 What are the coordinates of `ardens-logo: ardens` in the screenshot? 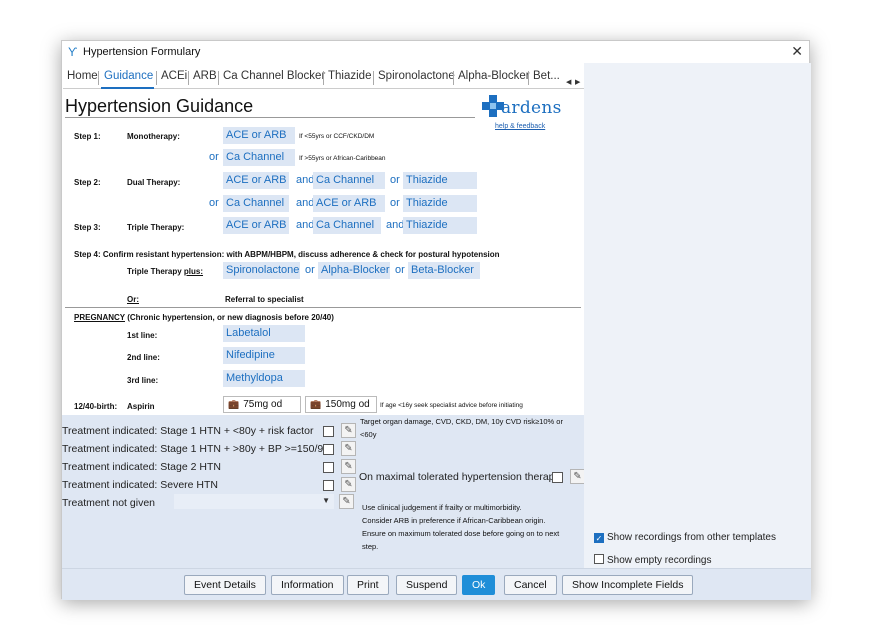 It's located at (522, 108).